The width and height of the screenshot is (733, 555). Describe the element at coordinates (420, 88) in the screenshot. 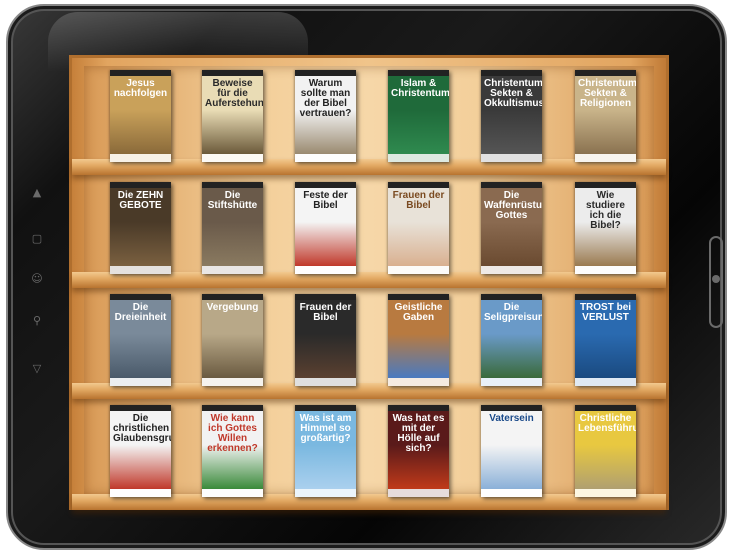

I see `book-title: Islam & Christentum` at that location.